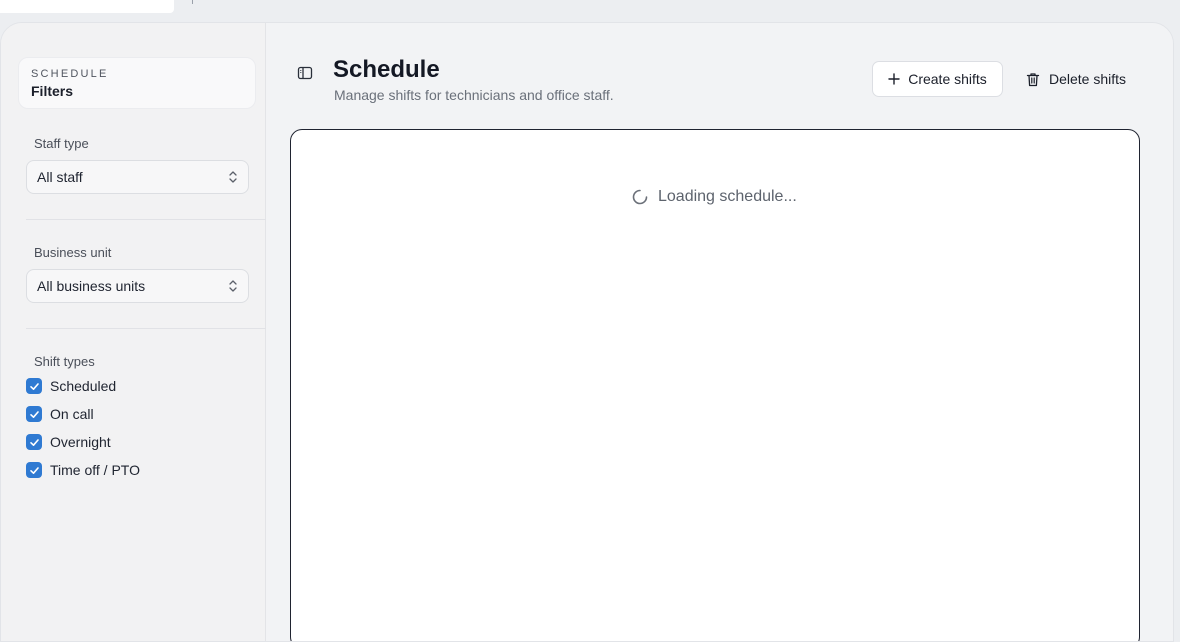 Image resolution: width=1180 pixels, height=642 pixels. I want to click on sidebar-header: SCHEDULE Filters, so click(137, 83).